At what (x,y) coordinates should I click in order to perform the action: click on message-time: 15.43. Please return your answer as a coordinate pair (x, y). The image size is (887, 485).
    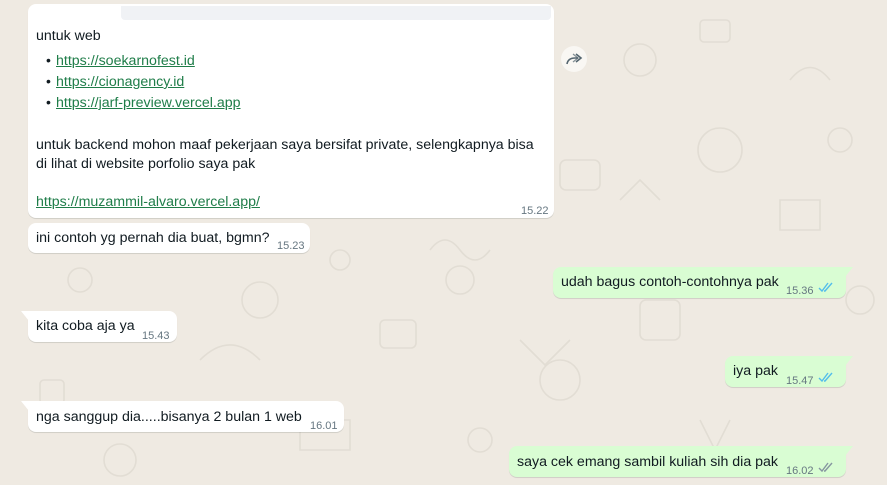
    Looking at the image, I should click on (156, 336).